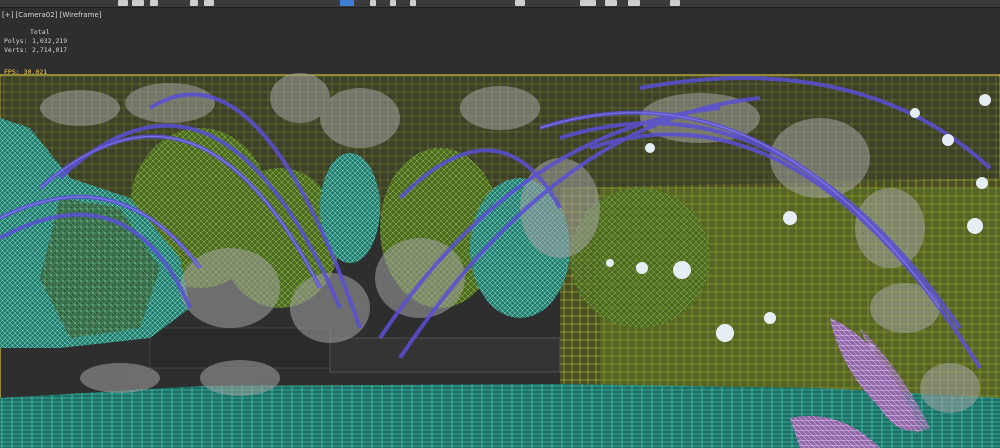 Image resolution: width=1000 pixels, height=448 pixels. What do you see at coordinates (35, 72) in the screenshot?
I see `fps-value: 30.021` at bounding box center [35, 72].